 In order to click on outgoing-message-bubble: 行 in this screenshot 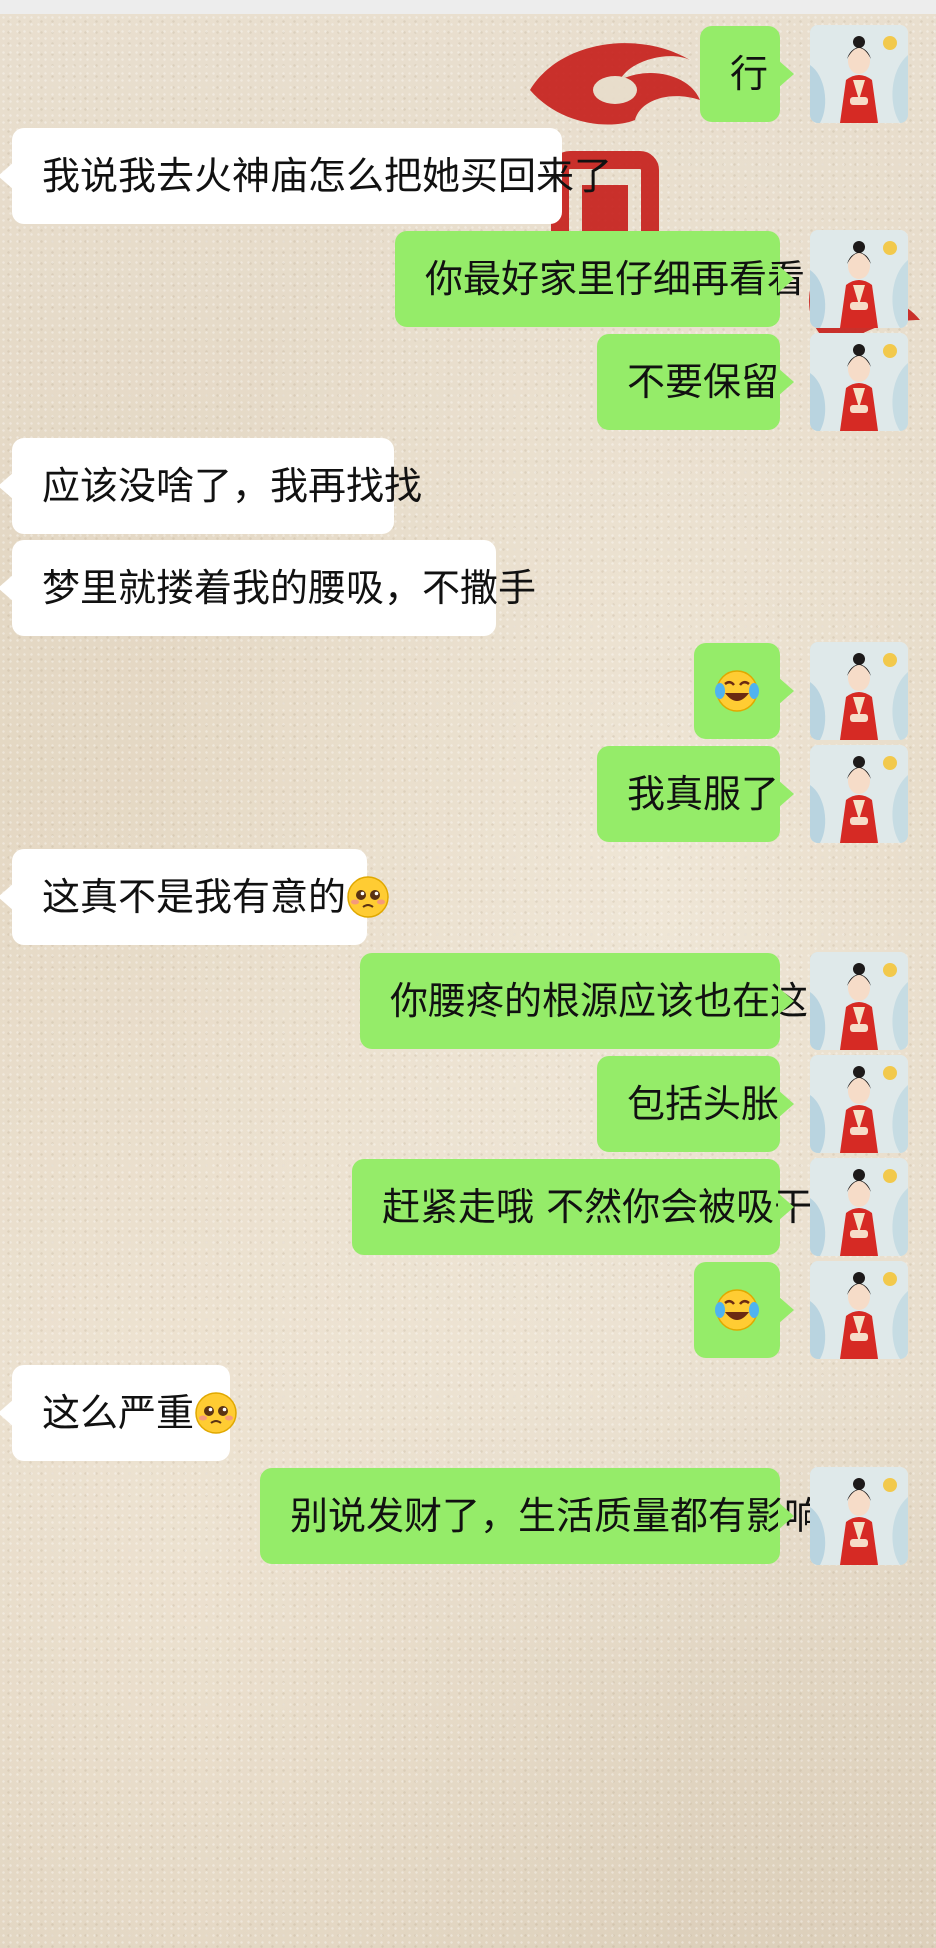, I will do `click(747, 74)`.